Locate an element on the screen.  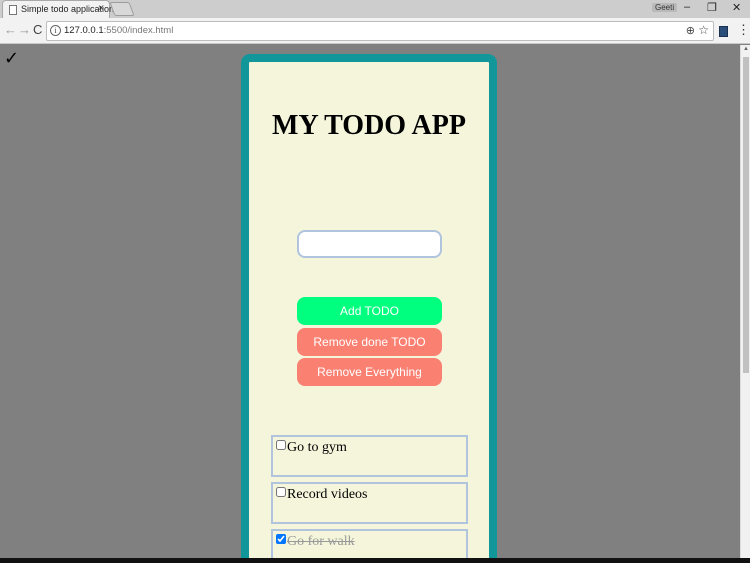
url-text: 127.0.0.1:5500/index.html is located at coordinates (118, 30).